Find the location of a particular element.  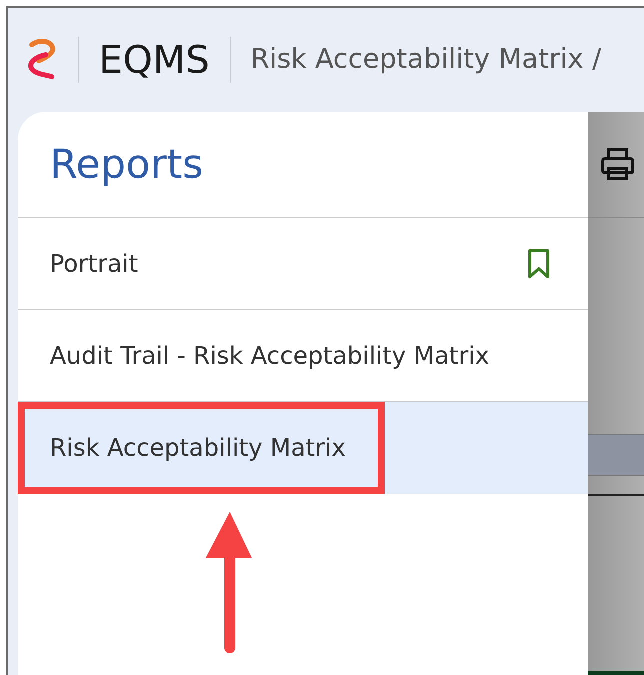

bookmark-icon is located at coordinates (539, 264).